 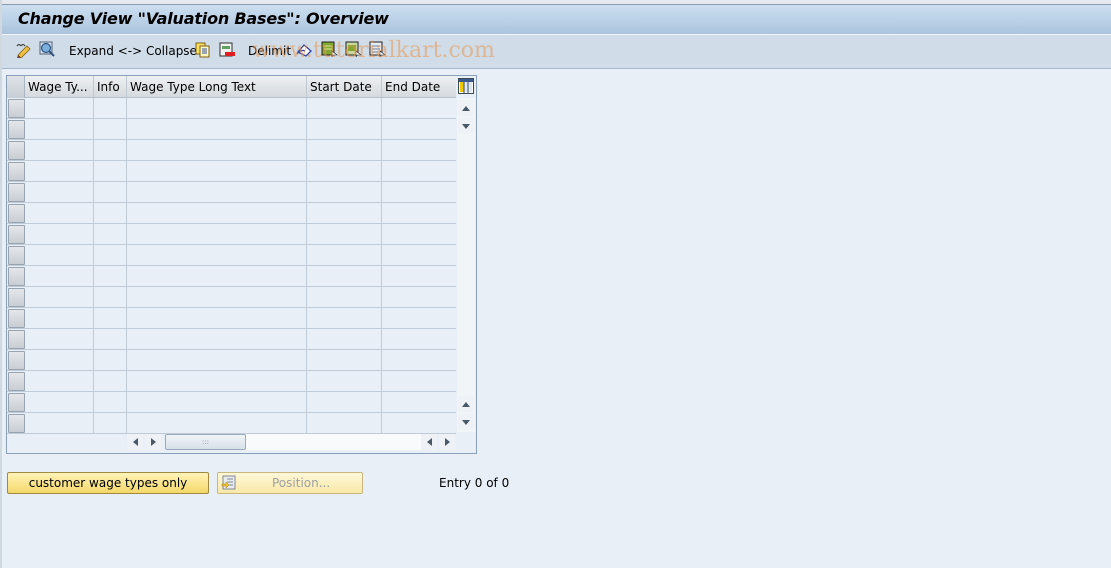 What do you see at coordinates (135, 442) in the screenshot?
I see `scroll-left-button` at bounding box center [135, 442].